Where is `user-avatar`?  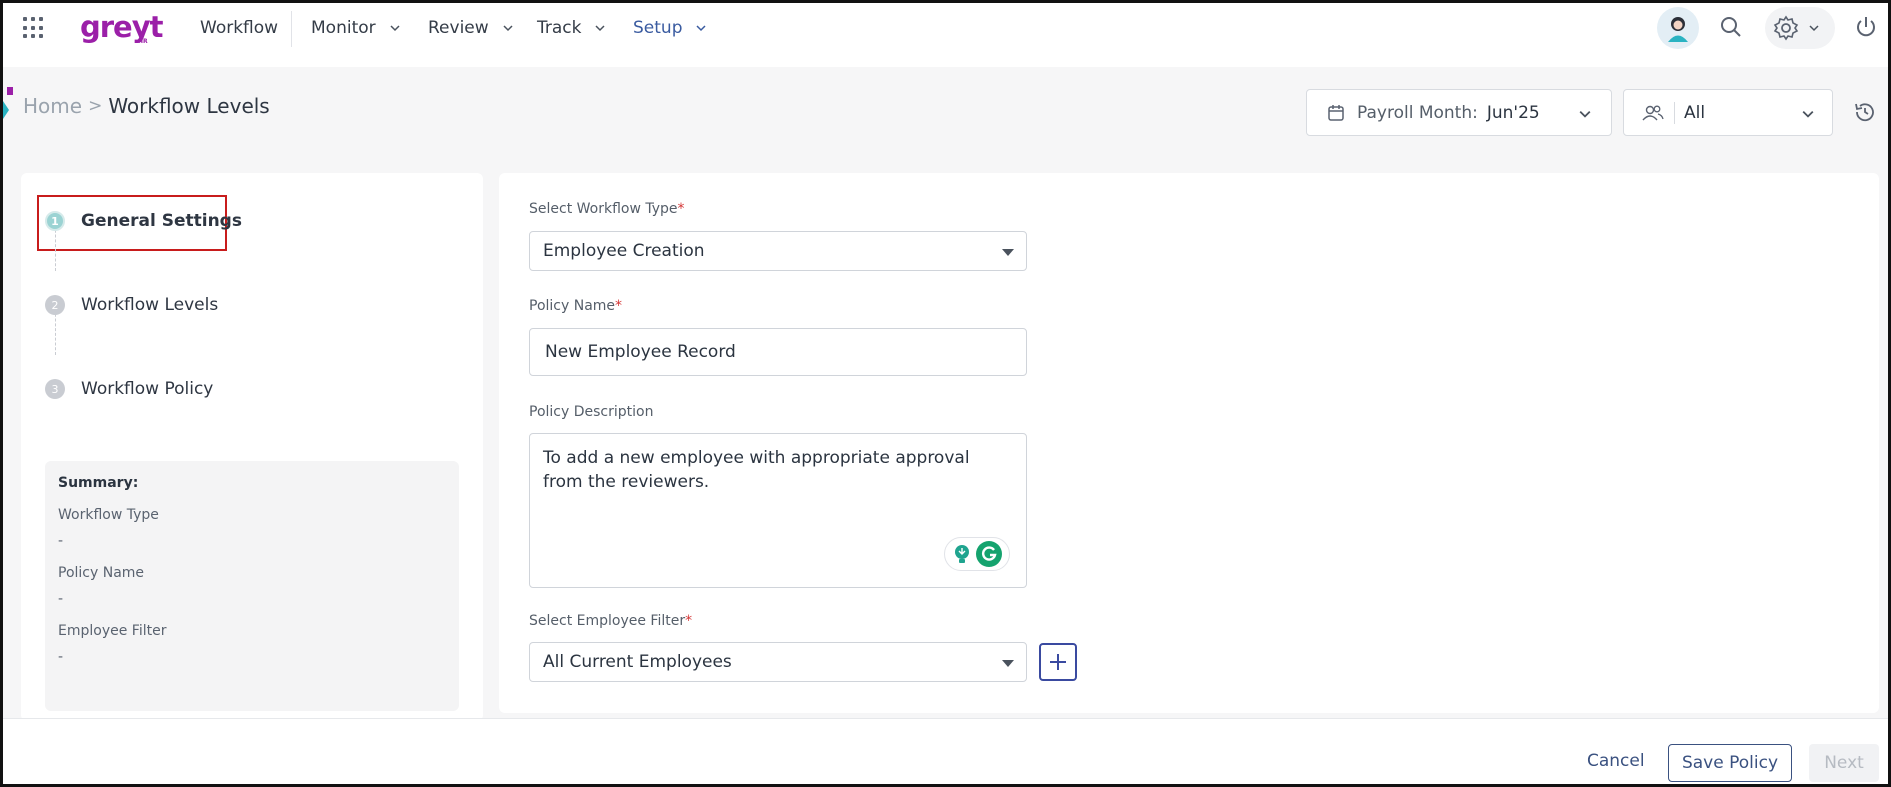
user-avatar is located at coordinates (1678, 28).